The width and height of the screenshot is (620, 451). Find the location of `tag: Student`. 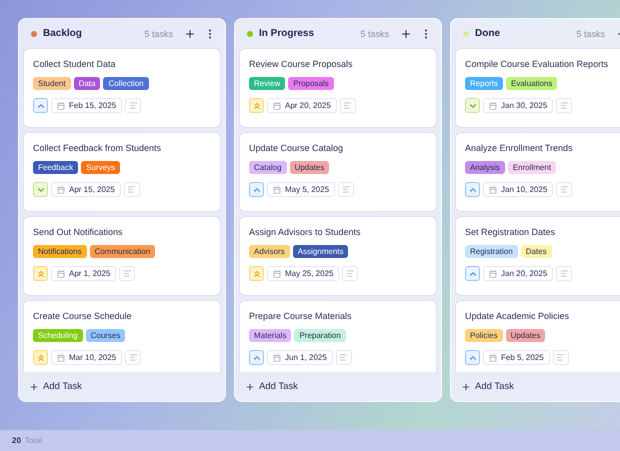

tag: Student is located at coordinates (52, 83).